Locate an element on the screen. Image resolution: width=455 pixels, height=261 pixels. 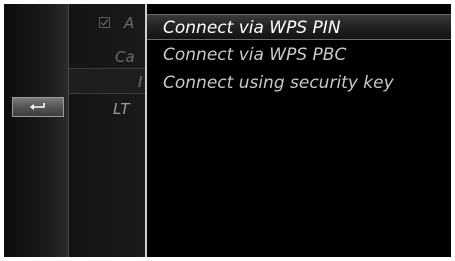
background-menu-item: A is located at coordinates (107, 23).